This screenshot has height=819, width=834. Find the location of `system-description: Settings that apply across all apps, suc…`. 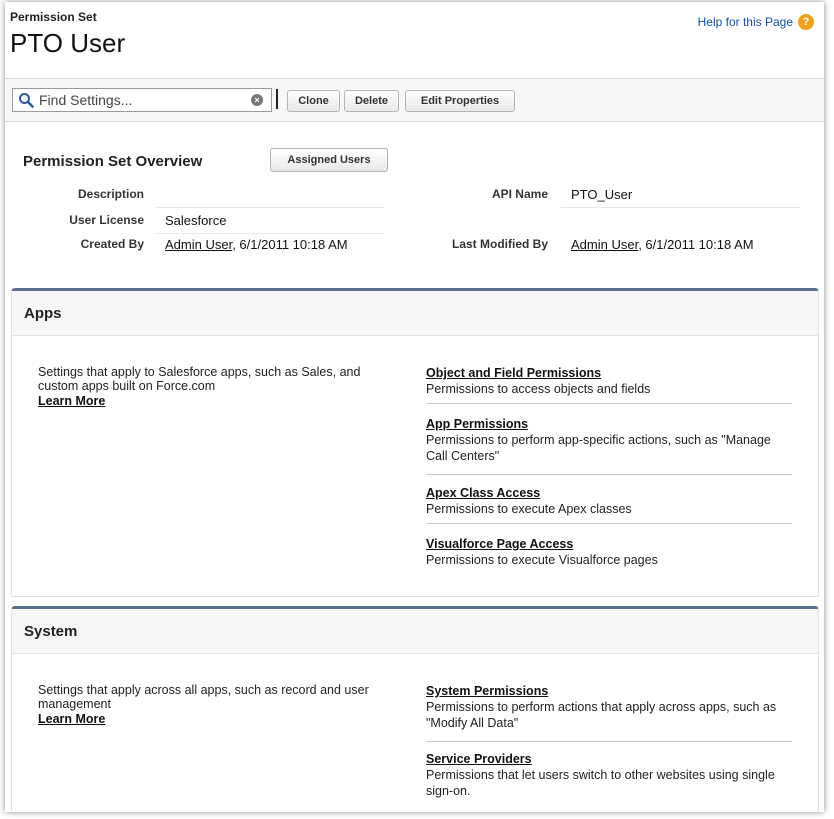

system-description: Settings that apply across all apps, suc… is located at coordinates (218, 704).